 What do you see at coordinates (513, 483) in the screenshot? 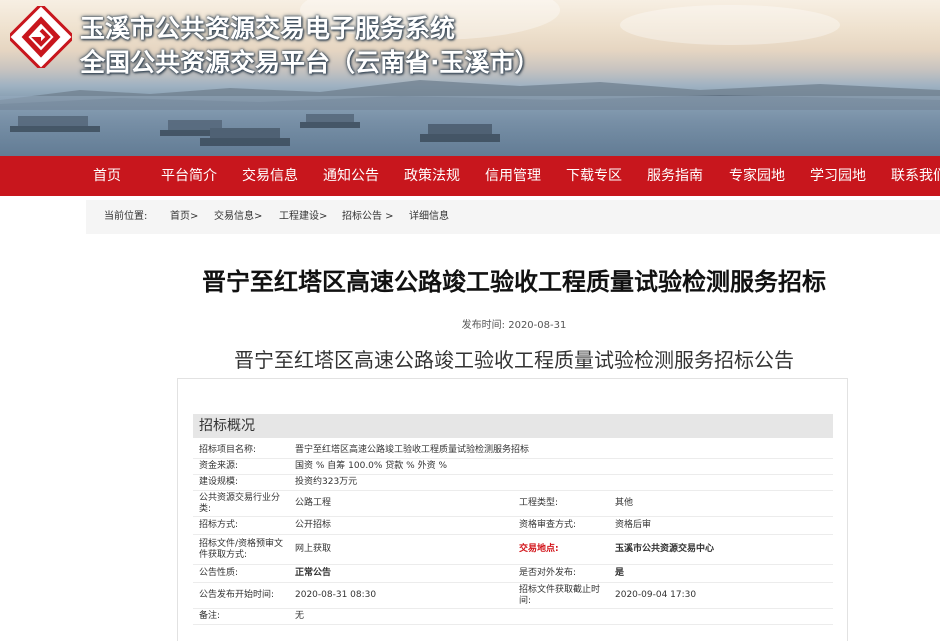
I see `table-row: 建设规模: 投资约323万元` at bounding box center [513, 483].